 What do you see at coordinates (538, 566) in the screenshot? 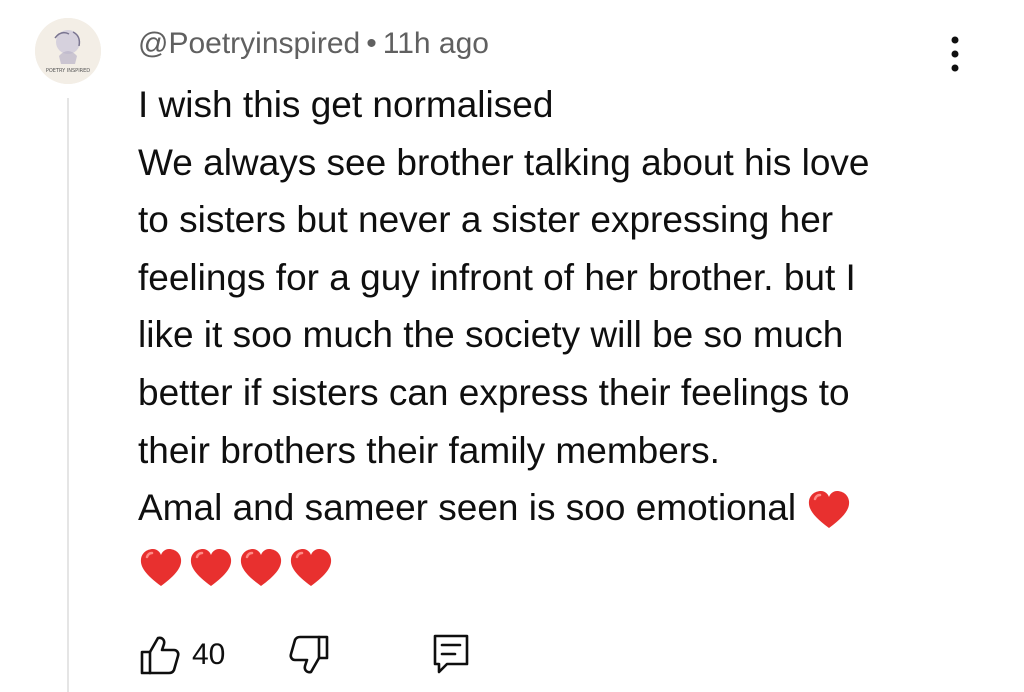
I see `emoji-line` at bounding box center [538, 566].